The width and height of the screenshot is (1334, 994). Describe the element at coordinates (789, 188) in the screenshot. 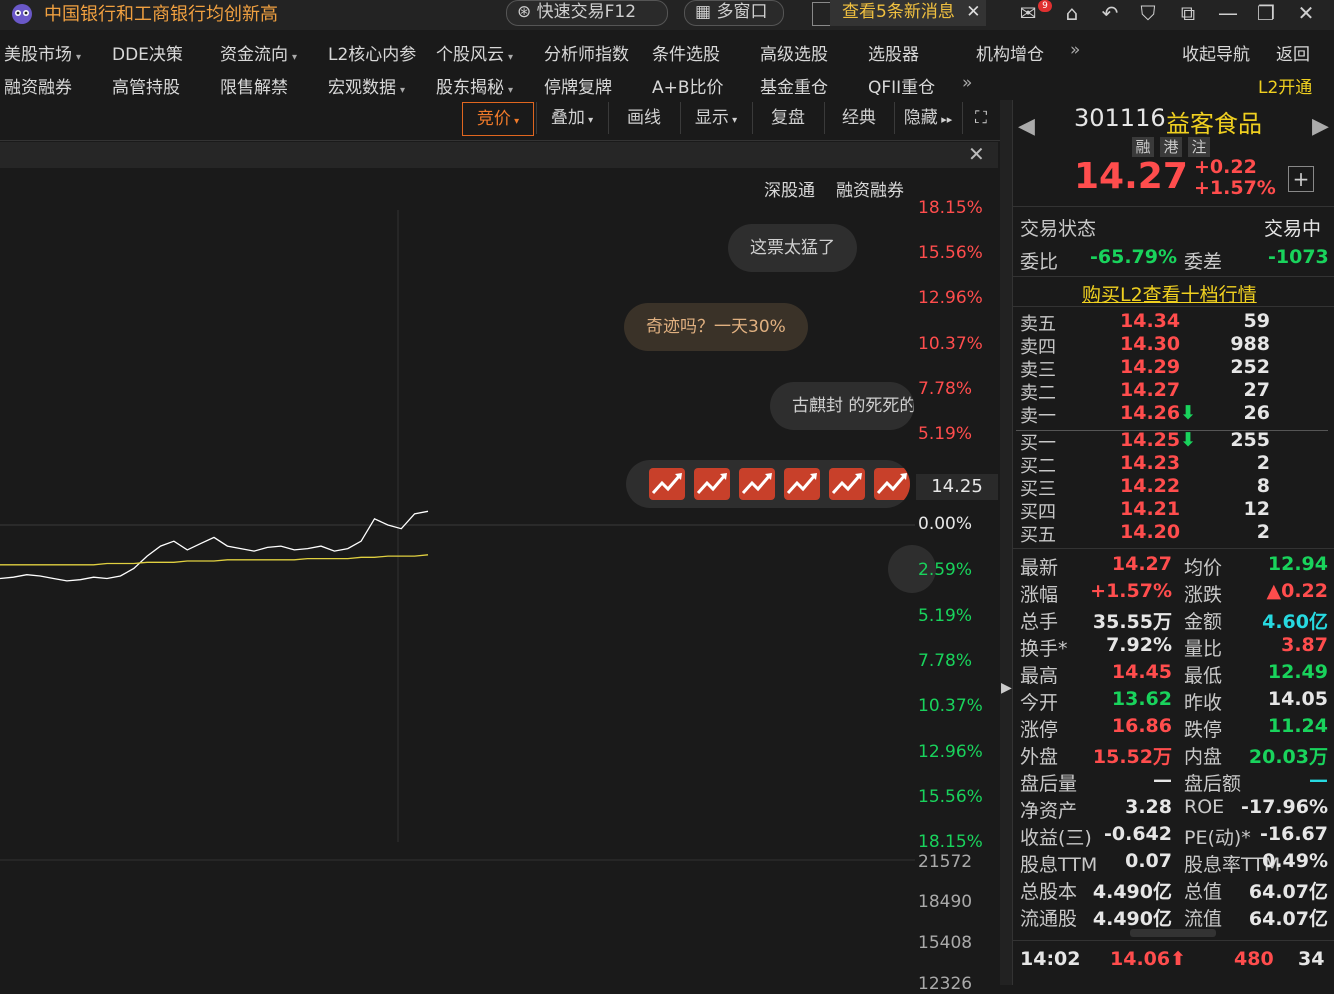

I see `sgt-label: 深股通` at that location.